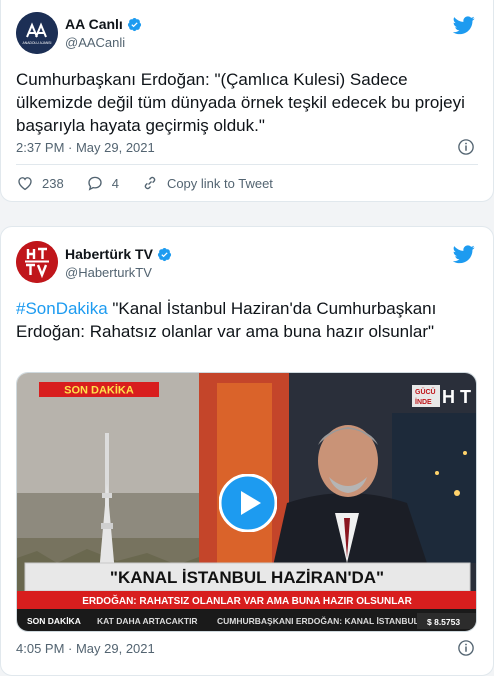 The width and height of the screenshot is (494, 676). Describe the element at coordinates (150, 183) in the screenshot. I see `link-icon` at that location.